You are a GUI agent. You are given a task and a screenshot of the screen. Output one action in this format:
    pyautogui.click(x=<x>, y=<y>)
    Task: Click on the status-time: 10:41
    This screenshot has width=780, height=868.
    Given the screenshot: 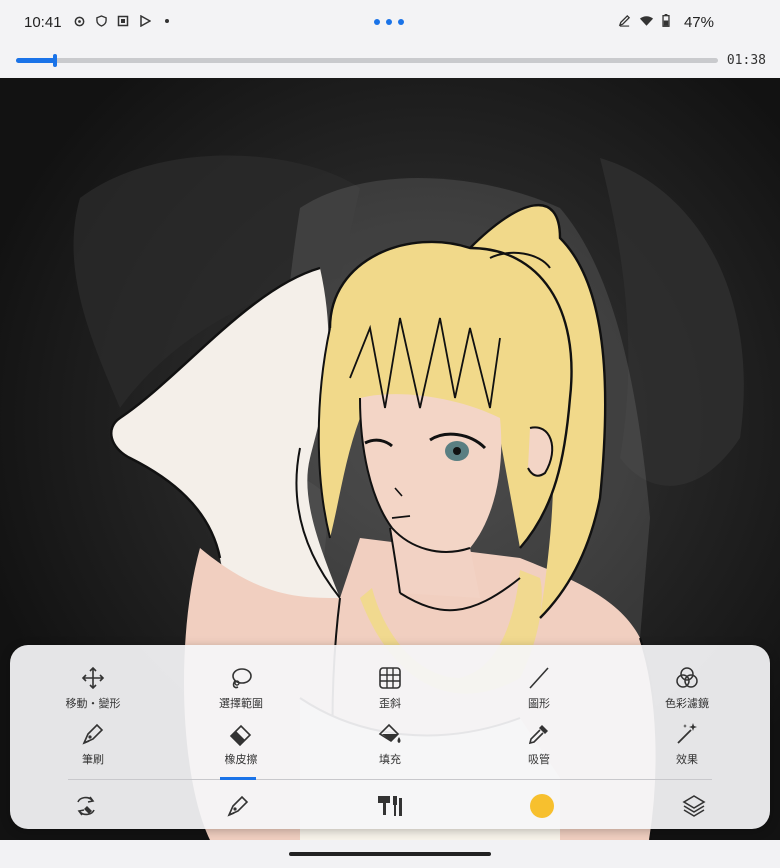 What is the action you would take?
    pyautogui.click(x=43, y=22)
    